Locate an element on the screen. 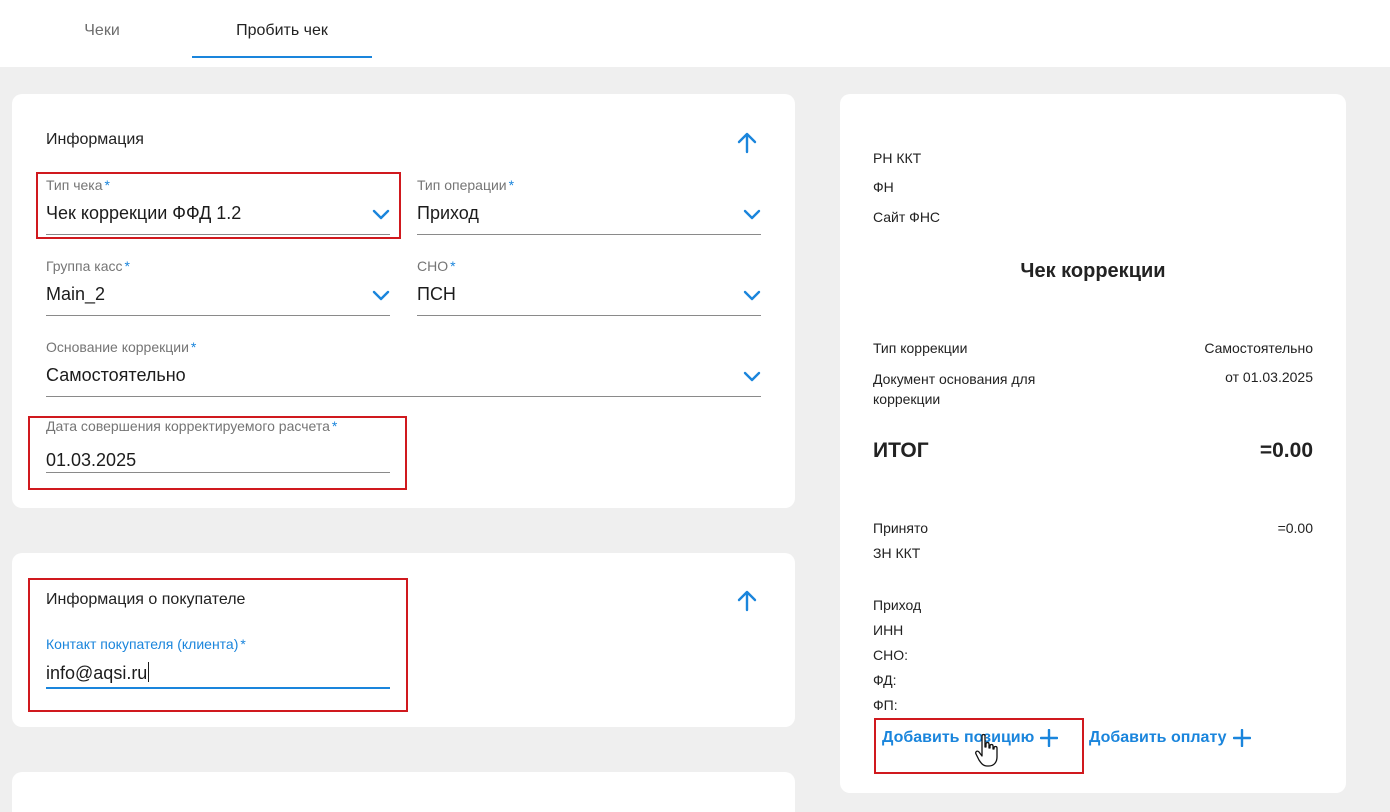 This screenshot has width=1390, height=812. accepted-value: =0.00 is located at coordinates (1295, 528).